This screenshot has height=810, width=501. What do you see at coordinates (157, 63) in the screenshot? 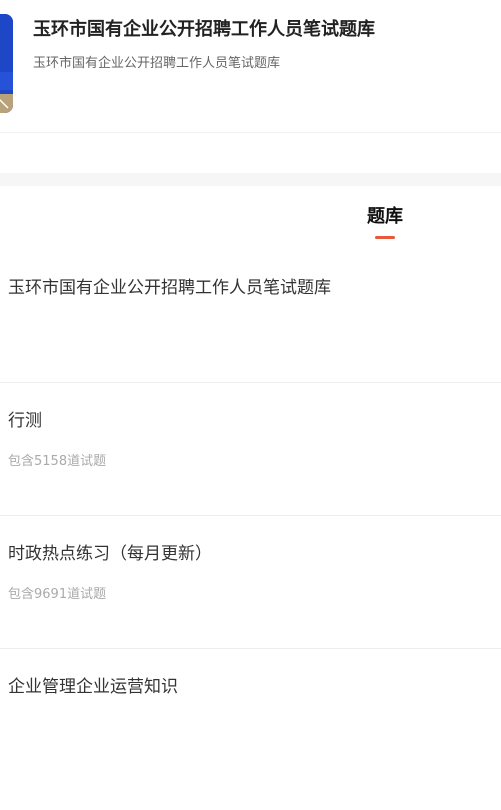
I see `bank-subtitle: 玉环市国有企业公开招聘工作人员笔试题库` at bounding box center [157, 63].